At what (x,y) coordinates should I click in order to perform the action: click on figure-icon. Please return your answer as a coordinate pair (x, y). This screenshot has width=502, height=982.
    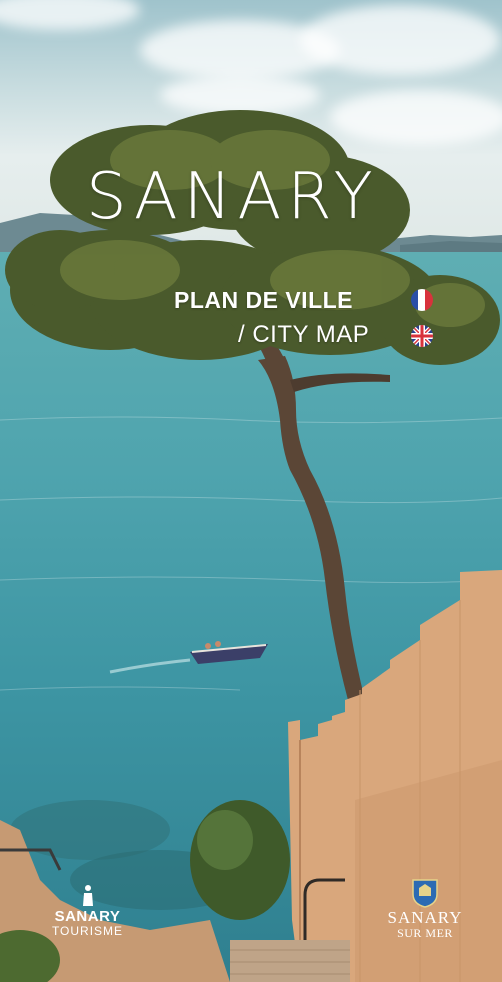
    Looking at the image, I should click on (88, 895).